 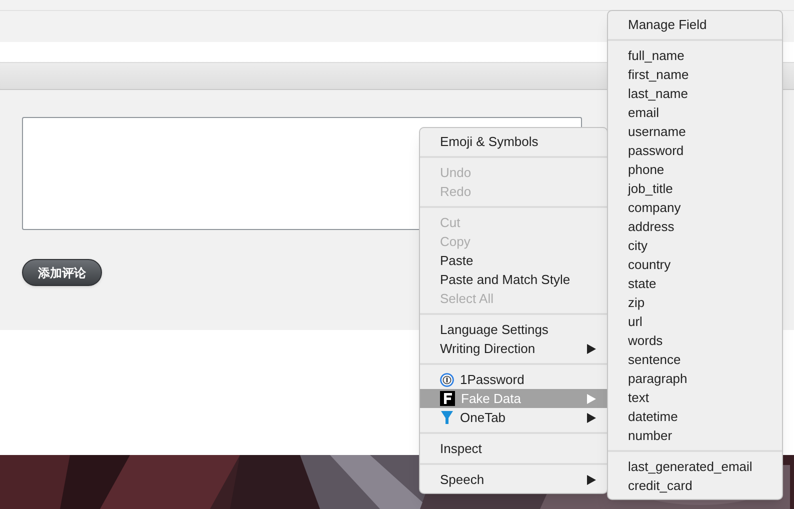 I want to click on menu-item: job_title, so click(x=695, y=188).